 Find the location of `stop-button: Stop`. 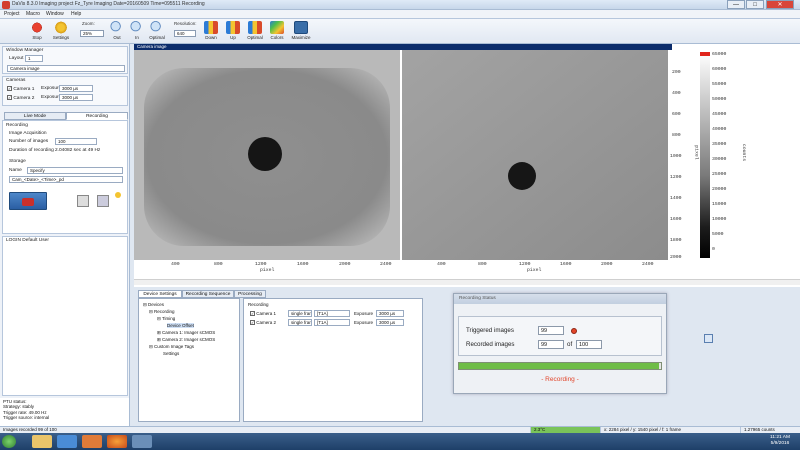

stop-button: Stop is located at coordinates (37, 31).